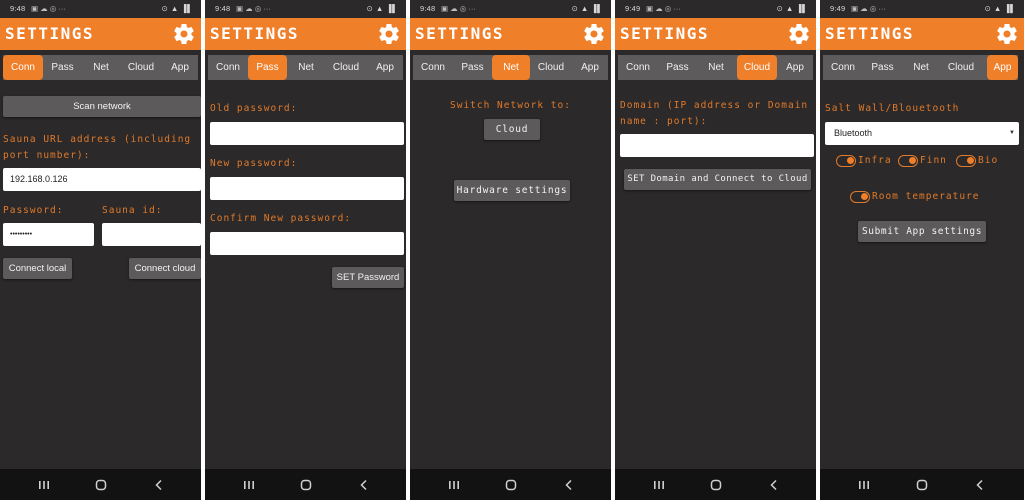 This screenshot has height=500, width=1024. I want to click on scan-network-button: Scan network, so click(102, 106).